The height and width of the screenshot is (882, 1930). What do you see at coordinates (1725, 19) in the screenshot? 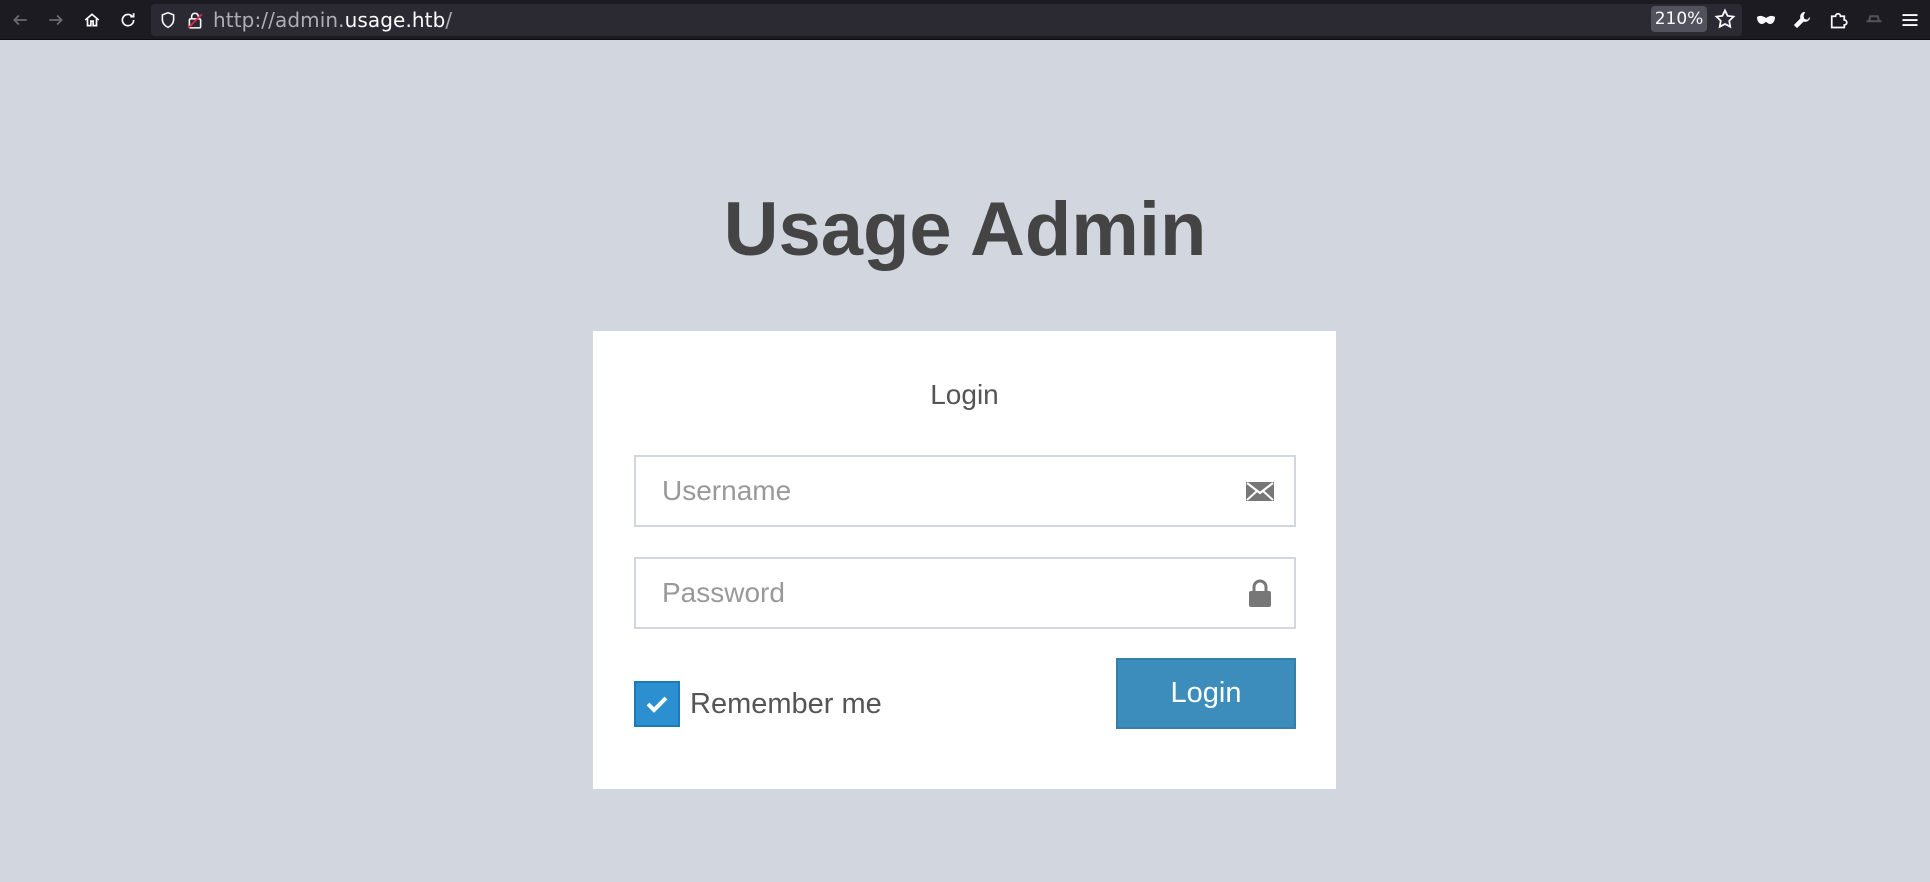
I see `bookmark-star-icon` at bounding box center [1725, 19].